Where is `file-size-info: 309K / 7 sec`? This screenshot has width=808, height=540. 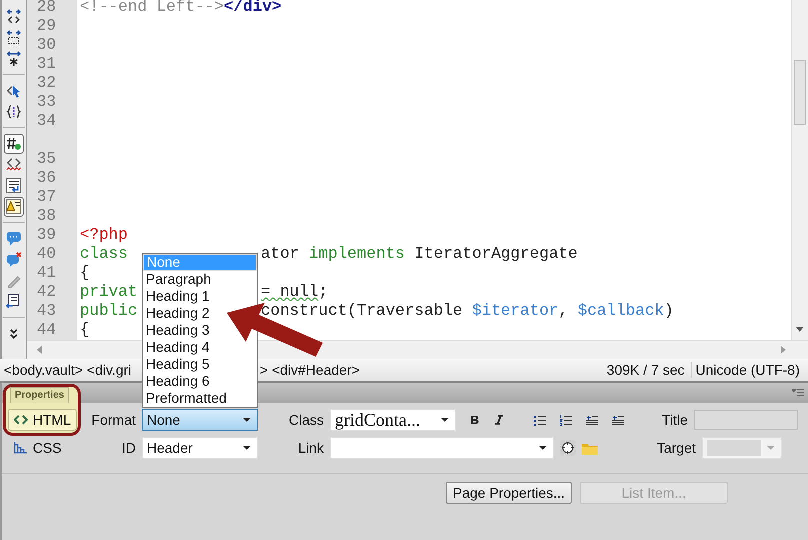 file-size-info: 309K / 7 sec is located at coordinates (645, 370).